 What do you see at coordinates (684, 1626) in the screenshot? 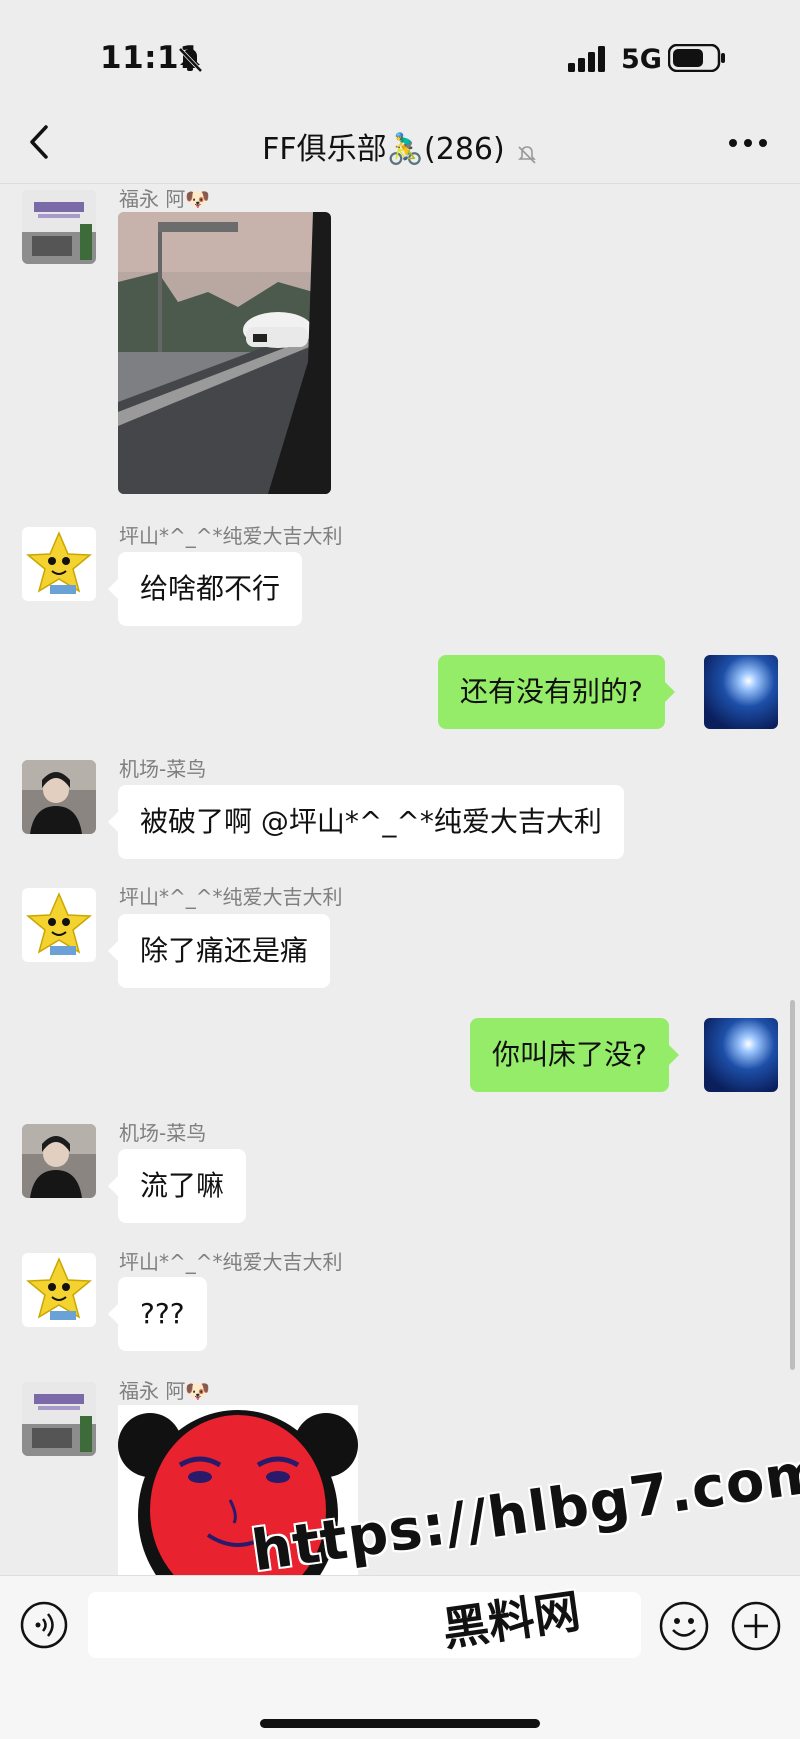
I see `emoji-icon` at bounding box center [684, 1626].